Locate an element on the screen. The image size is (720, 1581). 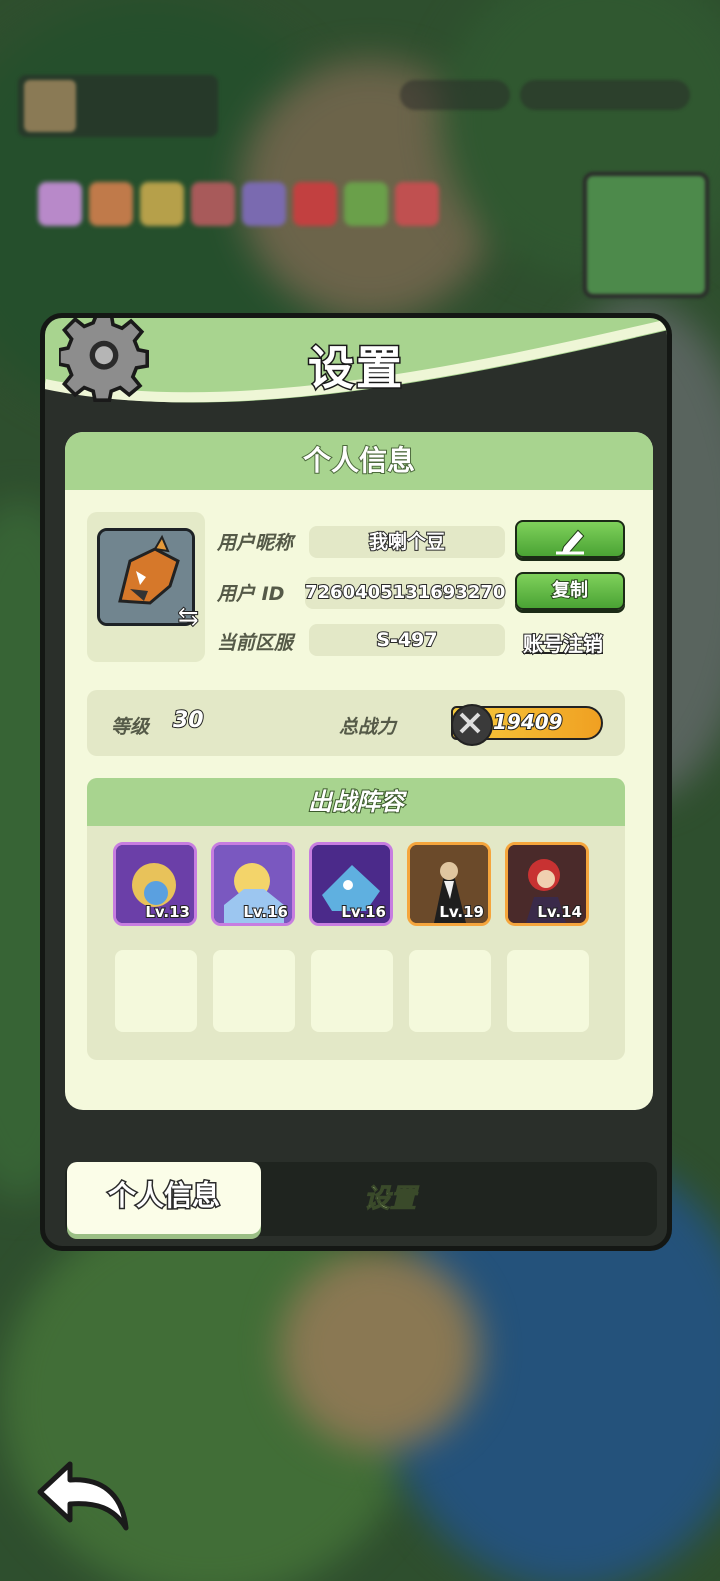
hero-slot-1: Lv.13 is located at coordinates (155, 884).